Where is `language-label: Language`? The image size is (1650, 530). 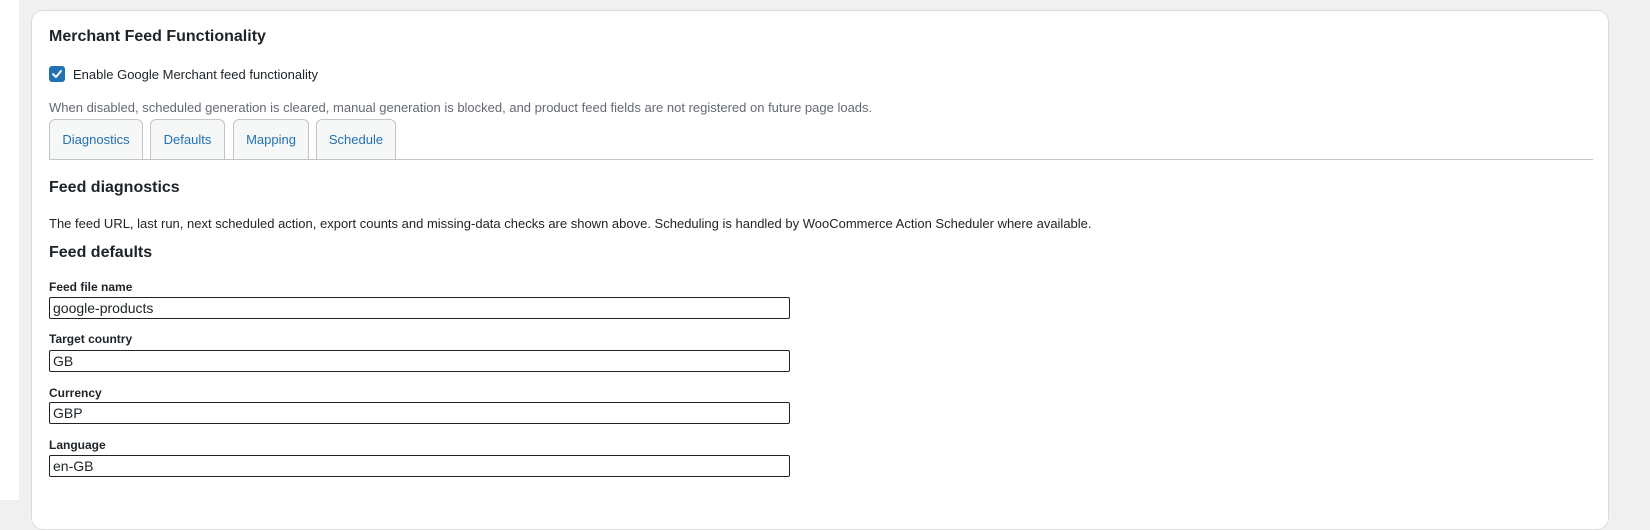 language-label: Language is located at coordinates (77, 445).